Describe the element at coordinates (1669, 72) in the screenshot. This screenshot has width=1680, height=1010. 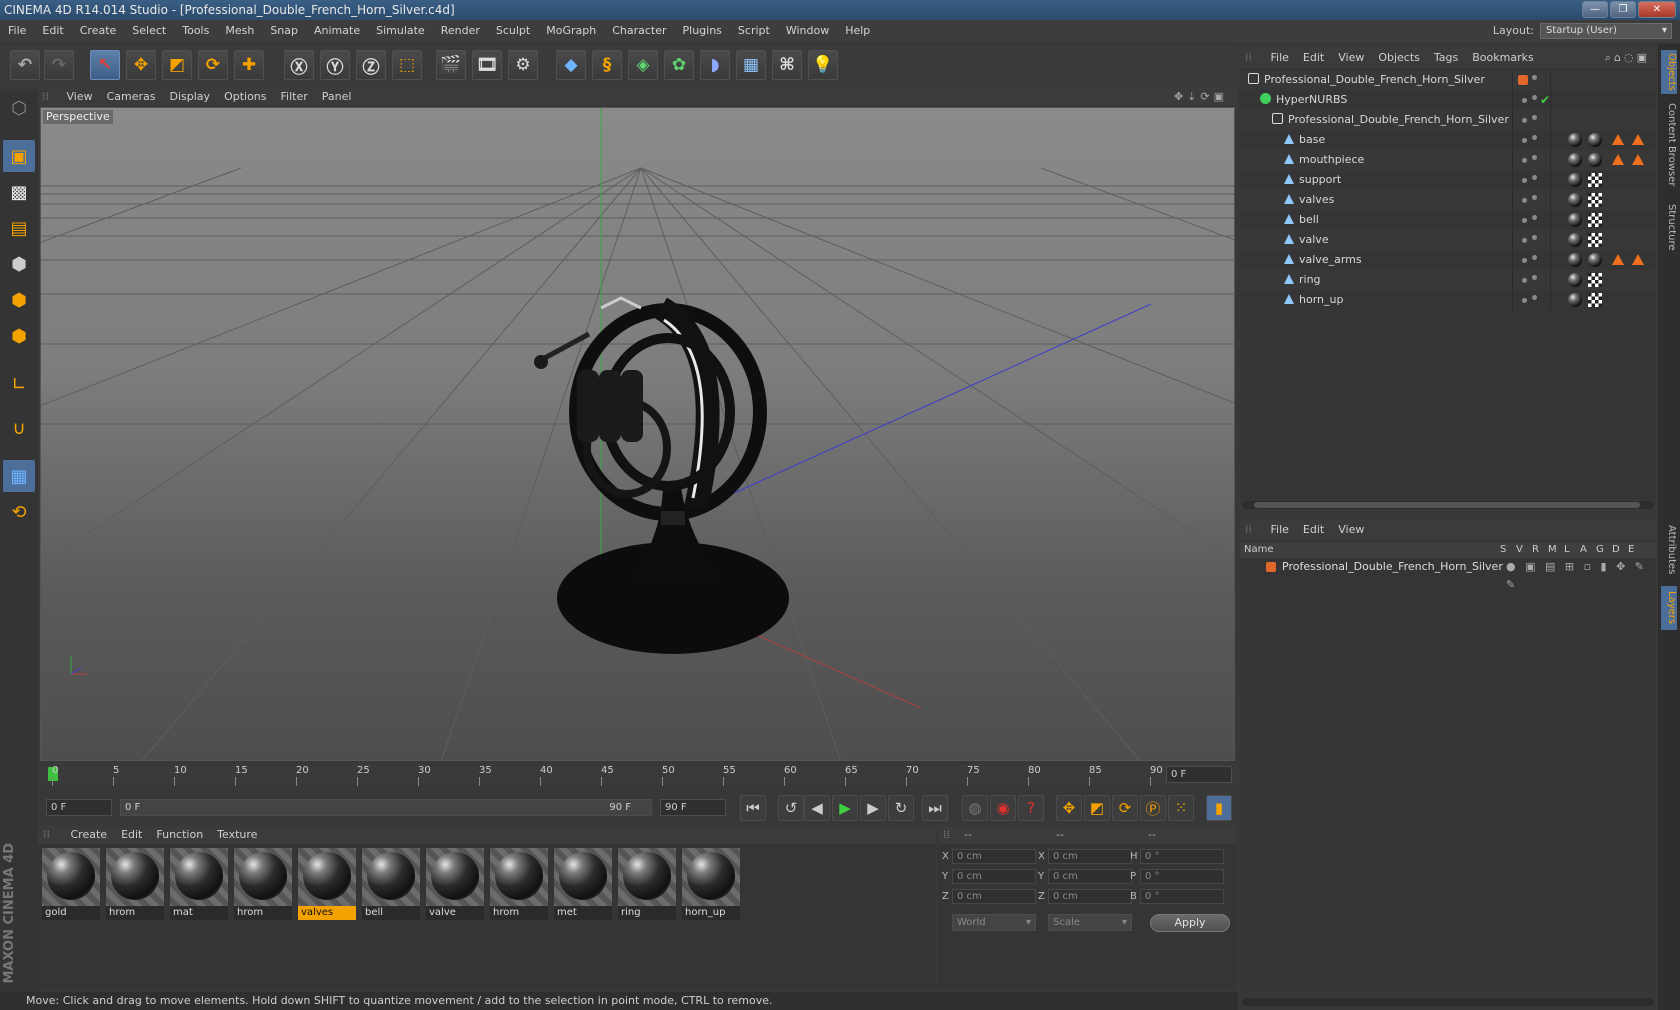
I see `tab-objects: Objects` at that location.